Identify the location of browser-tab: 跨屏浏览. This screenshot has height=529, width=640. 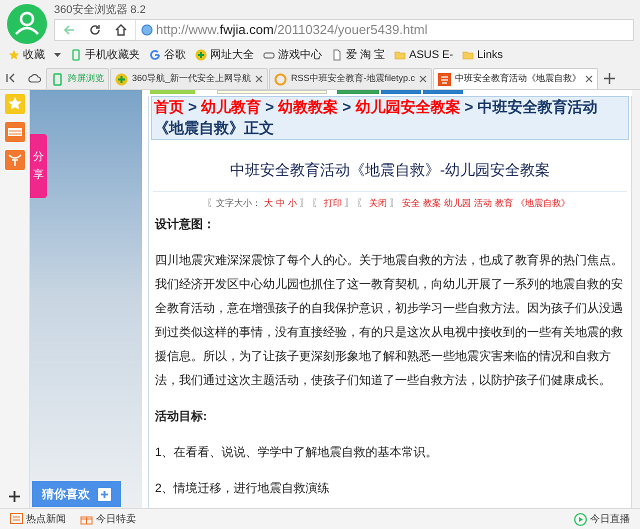
(77, 78).